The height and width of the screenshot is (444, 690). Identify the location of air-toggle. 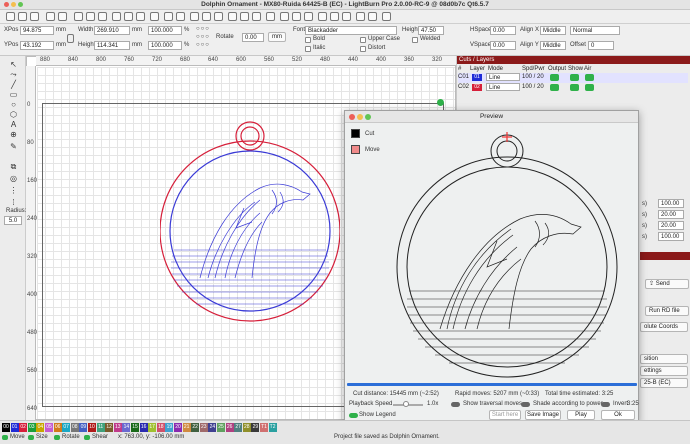
(589, 77).